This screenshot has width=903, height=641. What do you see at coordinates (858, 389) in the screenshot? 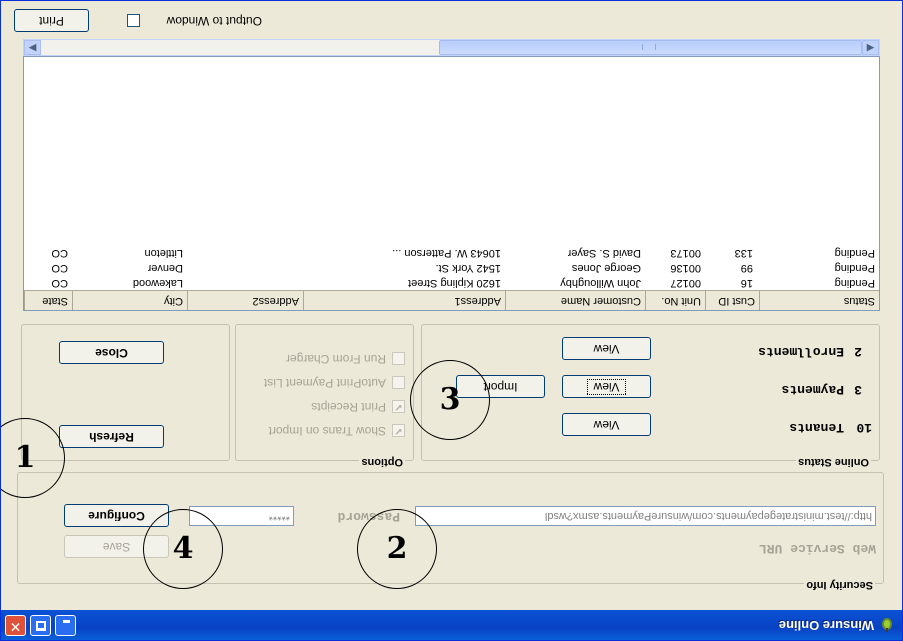
I see `payments-count: 3` at bounding box center [858, 389].